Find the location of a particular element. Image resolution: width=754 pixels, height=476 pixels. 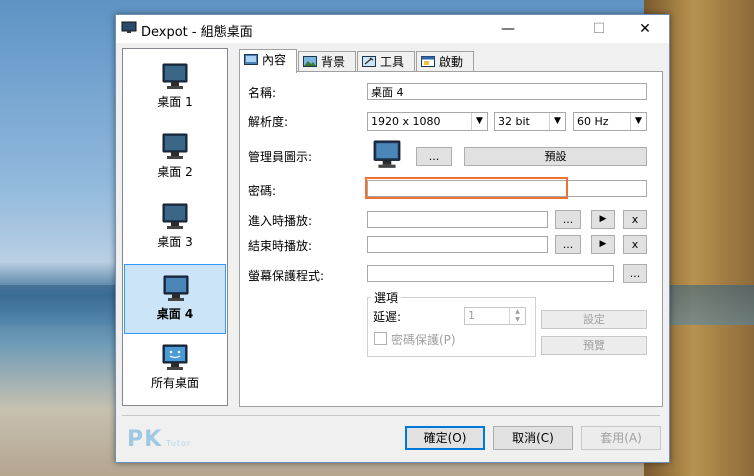

nav-label: 所有桌面 is located at coordinates (174, 383).